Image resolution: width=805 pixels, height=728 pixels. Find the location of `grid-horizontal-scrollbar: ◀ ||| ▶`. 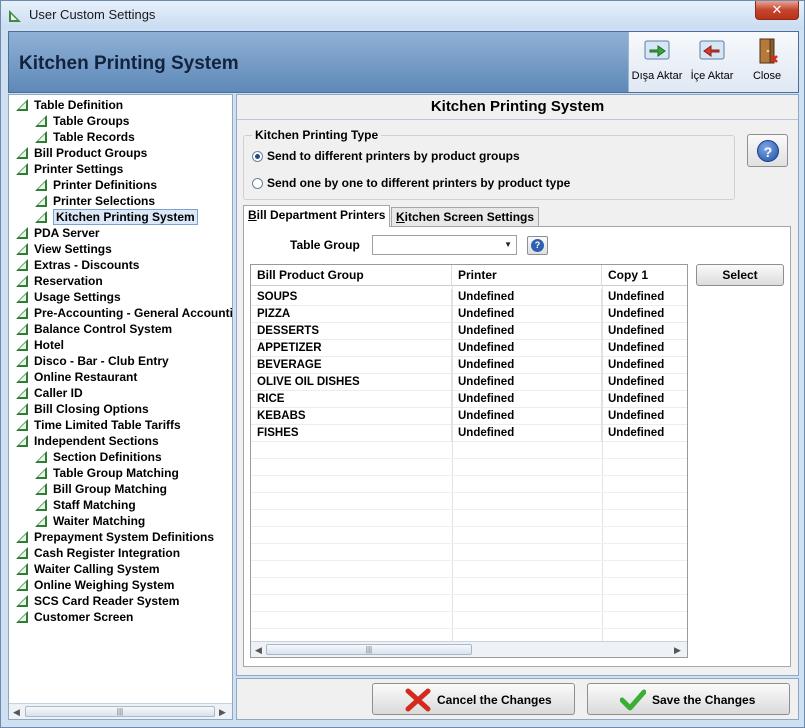

grid-horizontal-scrollbar: ◀ ||| ▶ is located at coordinates (469, 649).